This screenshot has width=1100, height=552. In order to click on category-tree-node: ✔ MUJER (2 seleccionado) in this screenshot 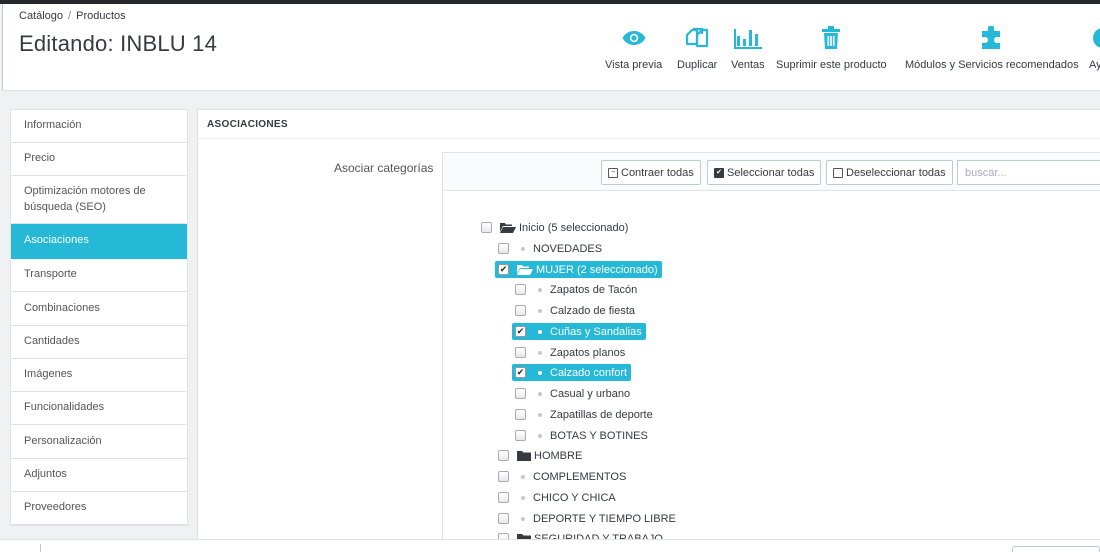, I will do `click(578, 269)`.